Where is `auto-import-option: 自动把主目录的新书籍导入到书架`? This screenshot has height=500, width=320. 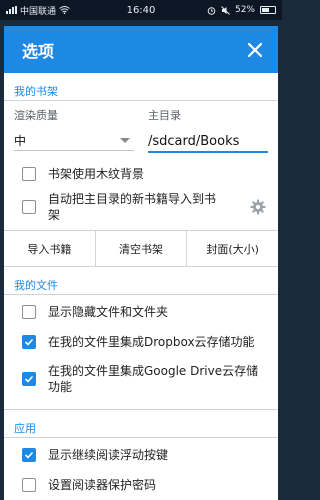 auto-import-option: 自动把主目录的新书籍导入到书架 is located at coordinates (141, 207).